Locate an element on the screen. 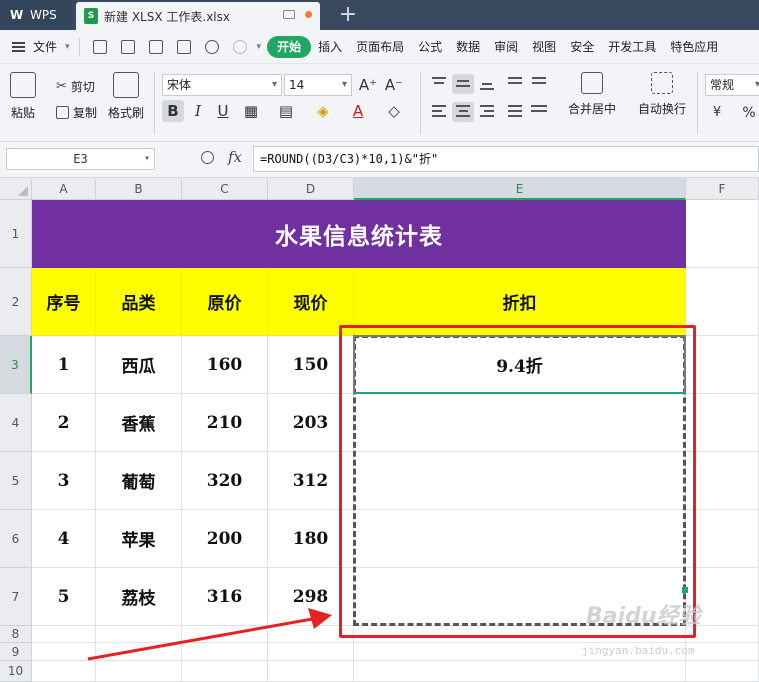 This screenshot has height=682, width=759. save-icon is located at coordinates (99, 46).